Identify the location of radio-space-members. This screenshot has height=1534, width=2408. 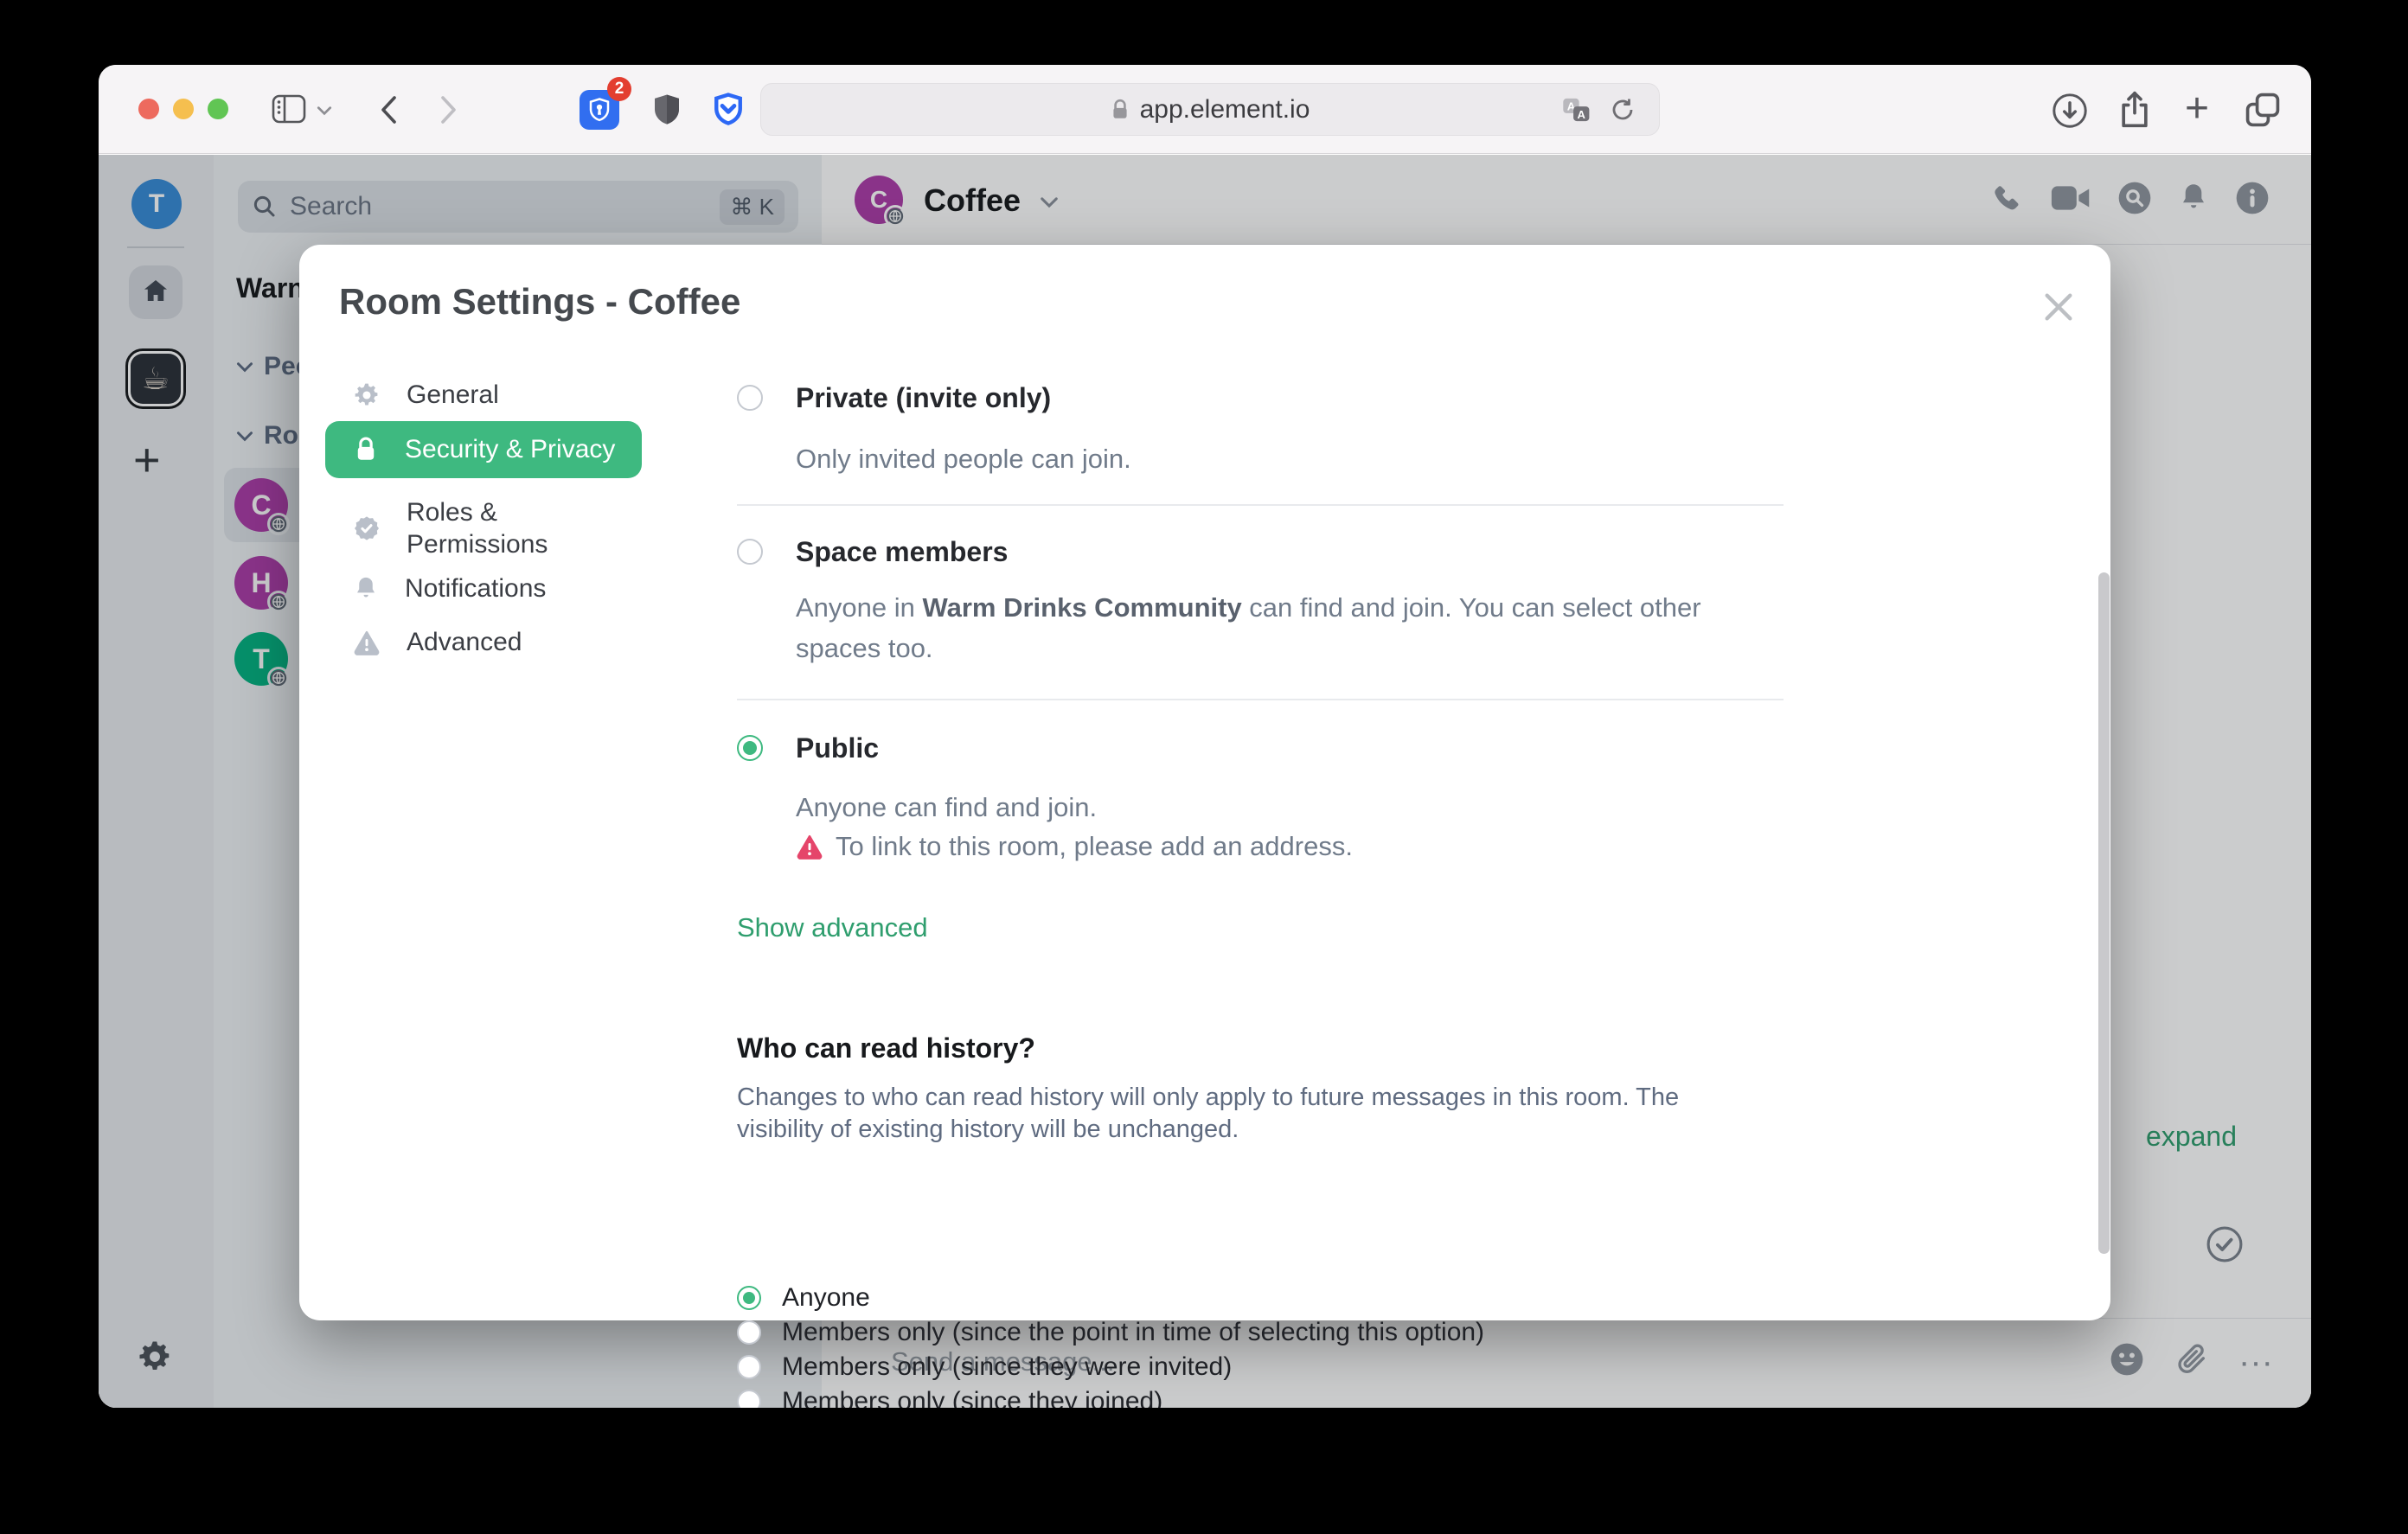
(750, 552).